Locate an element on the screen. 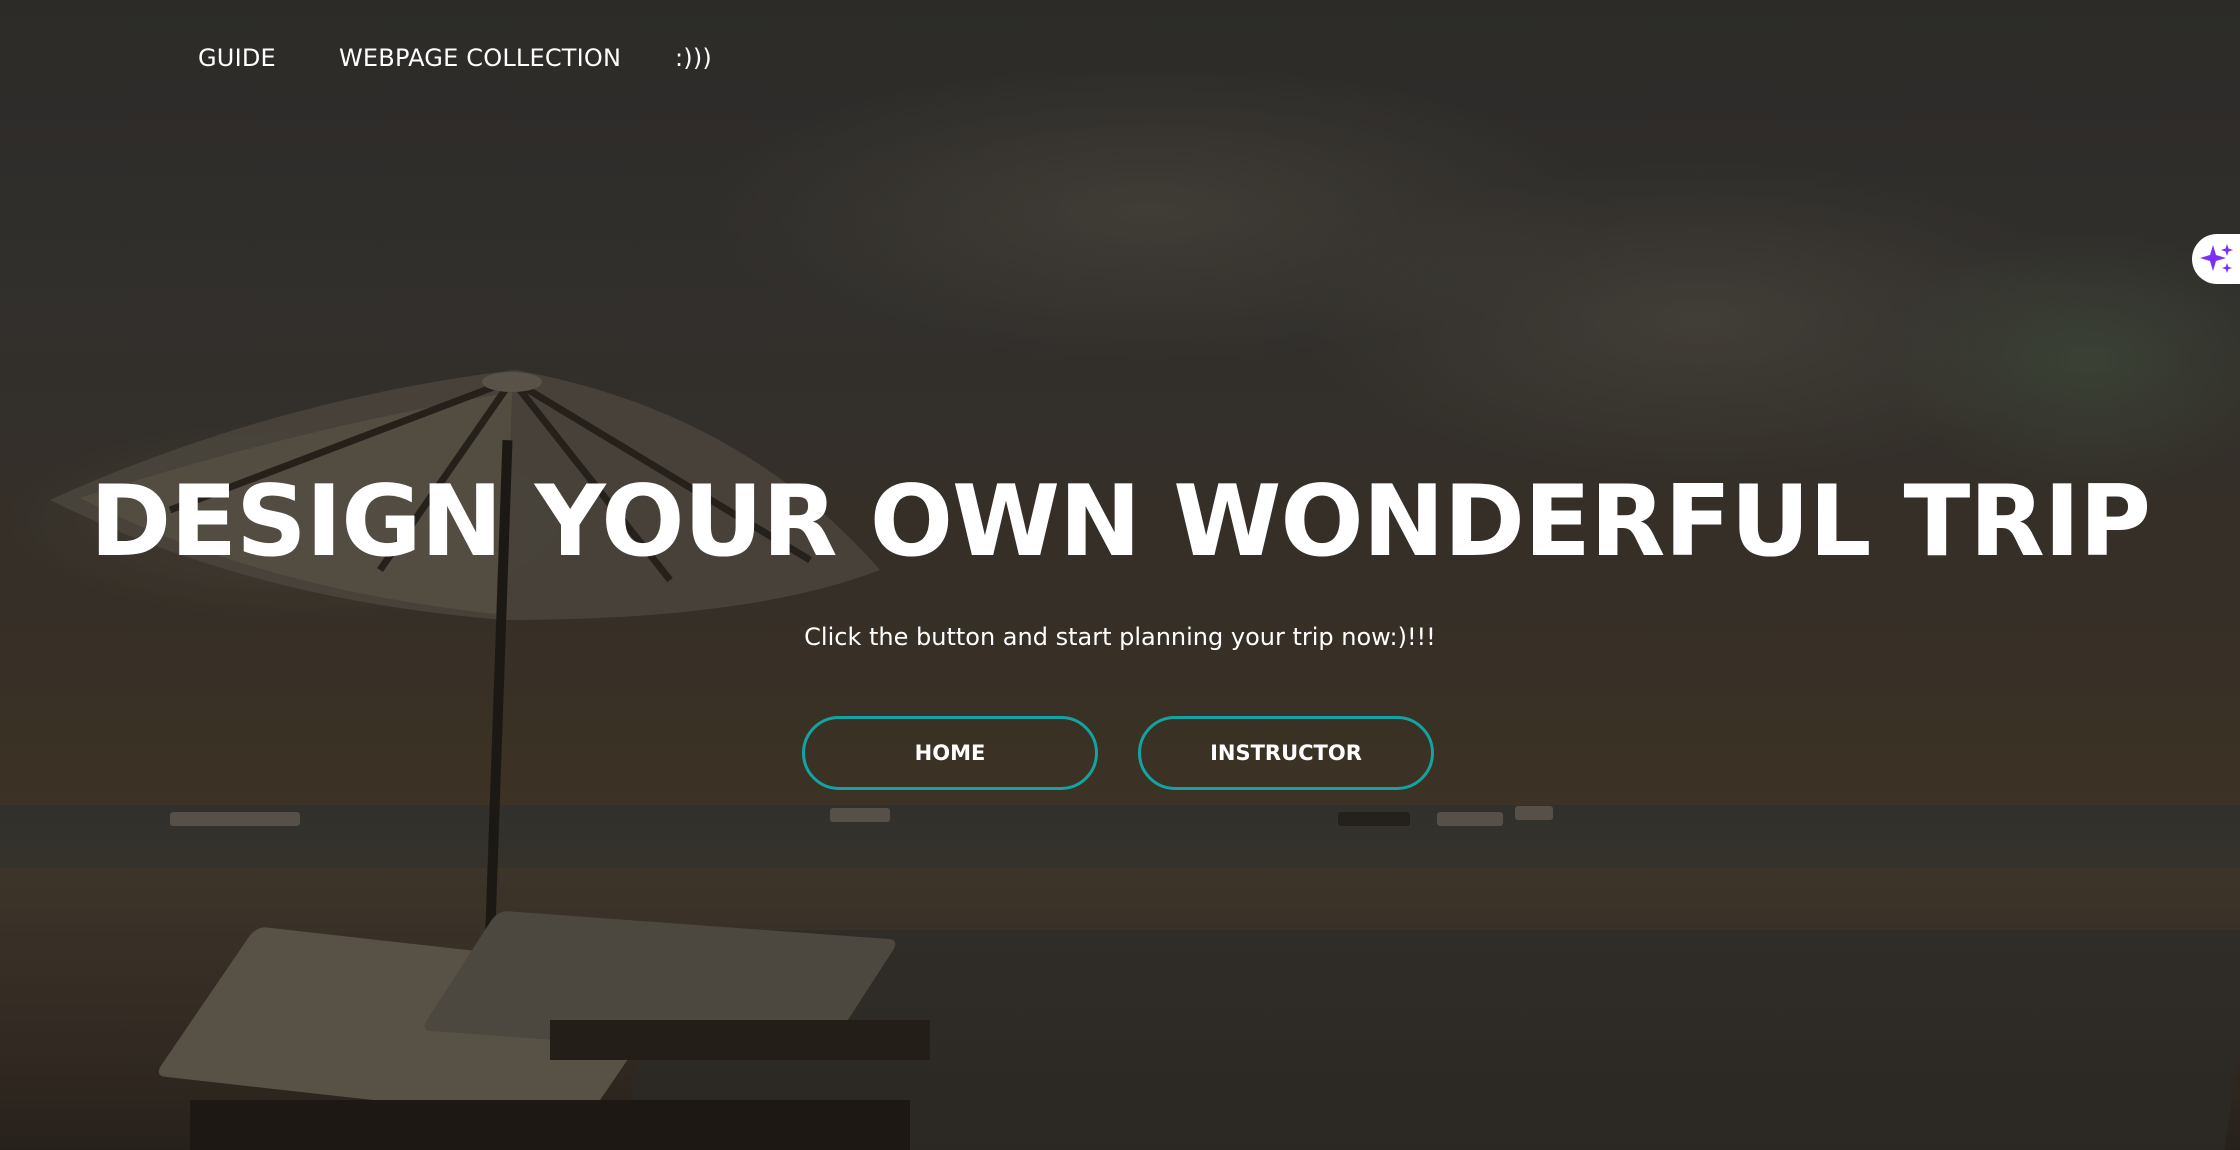 The image size is (2240, 1150). nav-webpage-collection-link: WEBPAGE COLLECTION is located at coordinates (480, 58).